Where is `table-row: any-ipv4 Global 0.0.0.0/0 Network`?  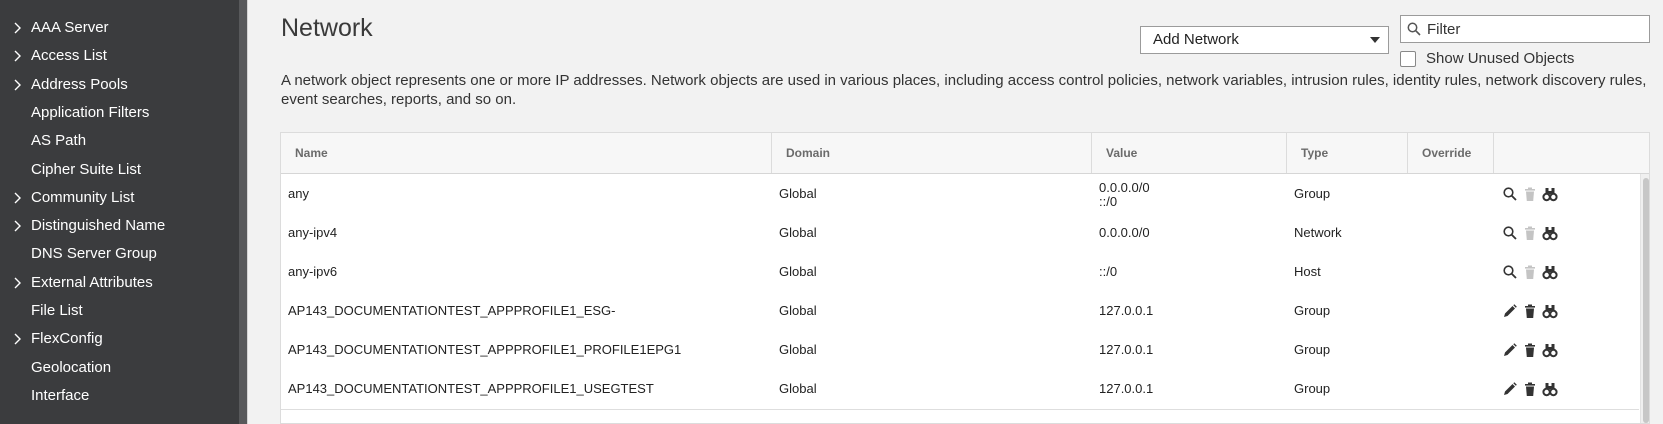 table-row: any-ipv4 Global 0.0.0.0/0 Network is located at coordinates (960, 233).